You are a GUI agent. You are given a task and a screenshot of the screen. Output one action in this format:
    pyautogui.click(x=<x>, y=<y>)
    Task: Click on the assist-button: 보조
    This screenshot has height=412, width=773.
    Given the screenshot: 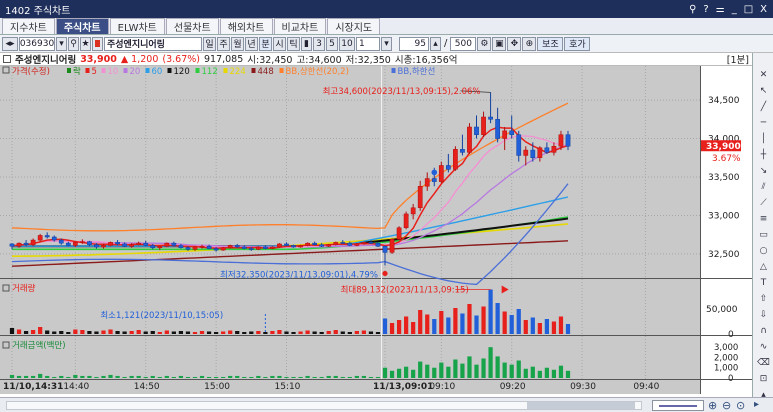 What is the action you would take?
    pyautogui.click(x=550, y=43)
    